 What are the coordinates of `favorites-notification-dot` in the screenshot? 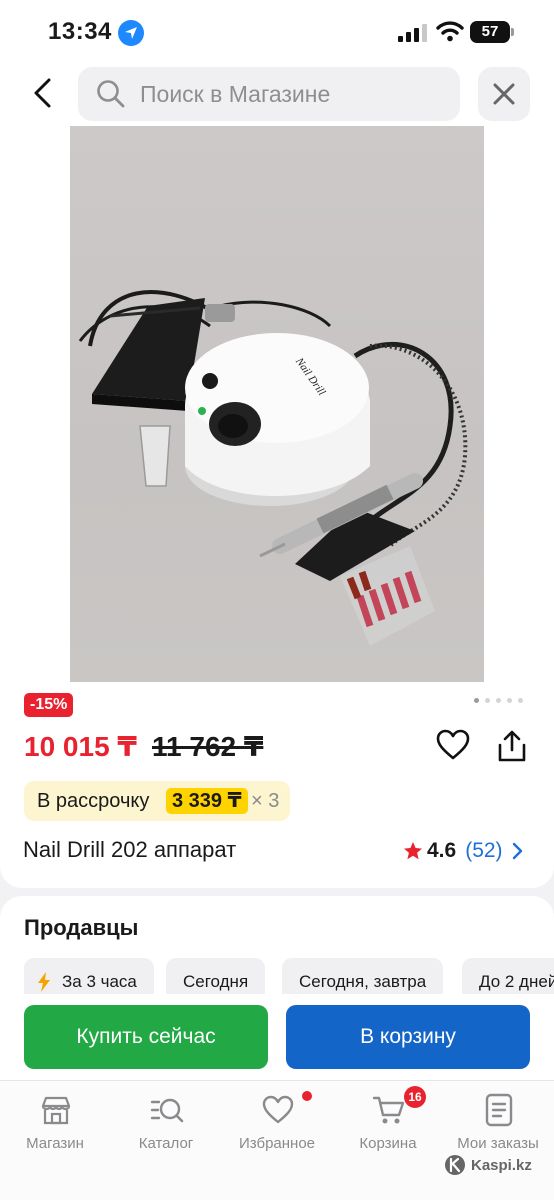 It's located at (307, 1096).